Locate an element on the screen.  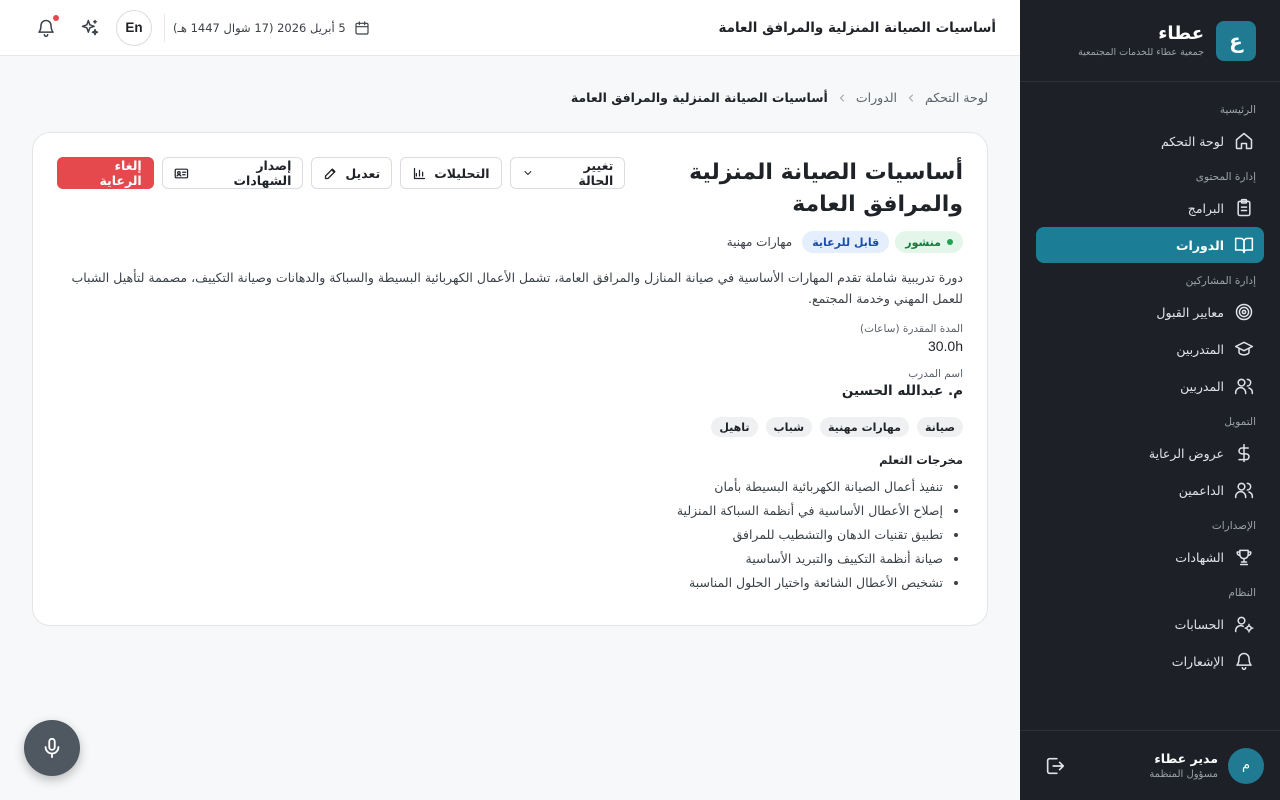
analytics-button: التحليلات is located at coordinates (451, 173).